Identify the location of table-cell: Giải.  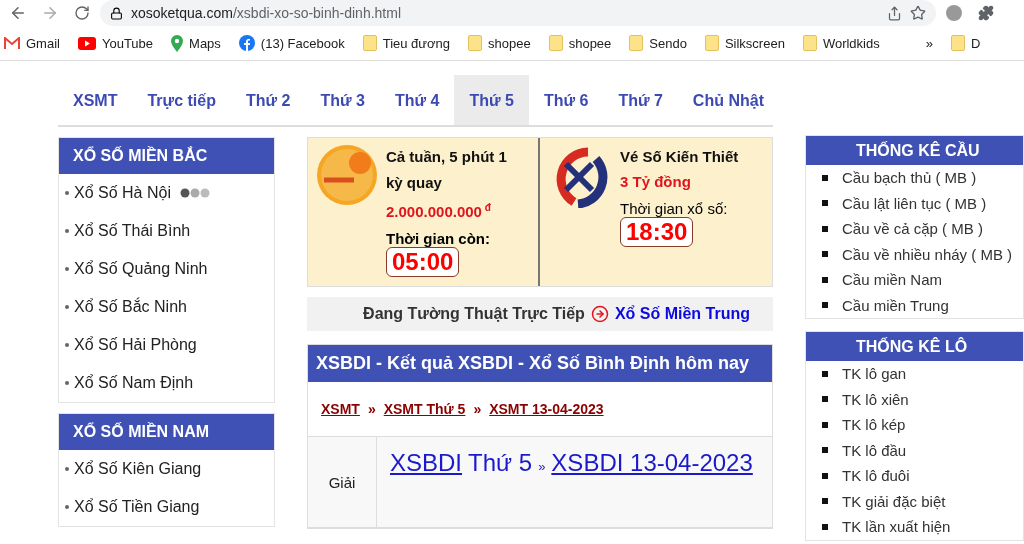
(342, 482).